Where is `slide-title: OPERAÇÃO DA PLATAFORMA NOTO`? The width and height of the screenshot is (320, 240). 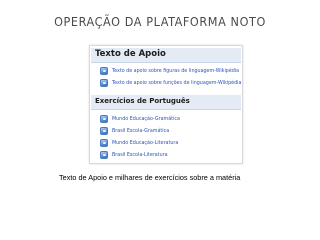
slide-title: OPERAÇÃO DA PLATAFORMA NOTO is located at coordinates (160, 21).